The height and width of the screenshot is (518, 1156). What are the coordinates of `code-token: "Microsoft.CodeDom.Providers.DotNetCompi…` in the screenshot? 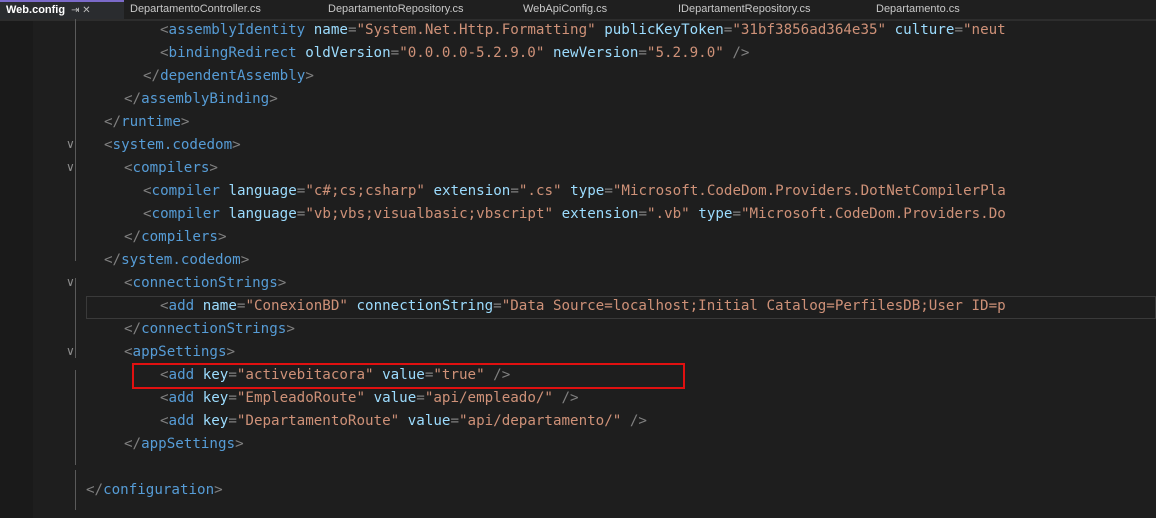 It's located at (809, 191).